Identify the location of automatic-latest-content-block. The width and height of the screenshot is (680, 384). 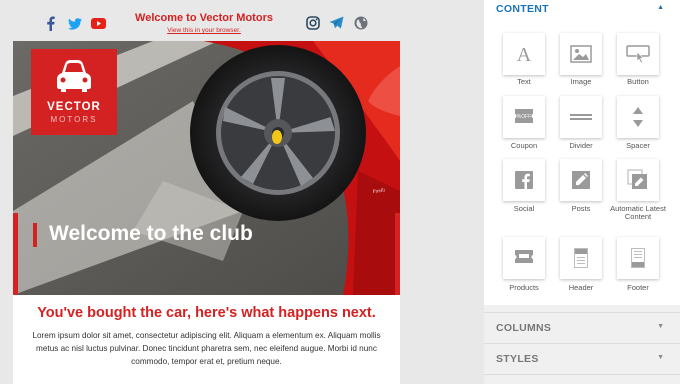
(638, 180).